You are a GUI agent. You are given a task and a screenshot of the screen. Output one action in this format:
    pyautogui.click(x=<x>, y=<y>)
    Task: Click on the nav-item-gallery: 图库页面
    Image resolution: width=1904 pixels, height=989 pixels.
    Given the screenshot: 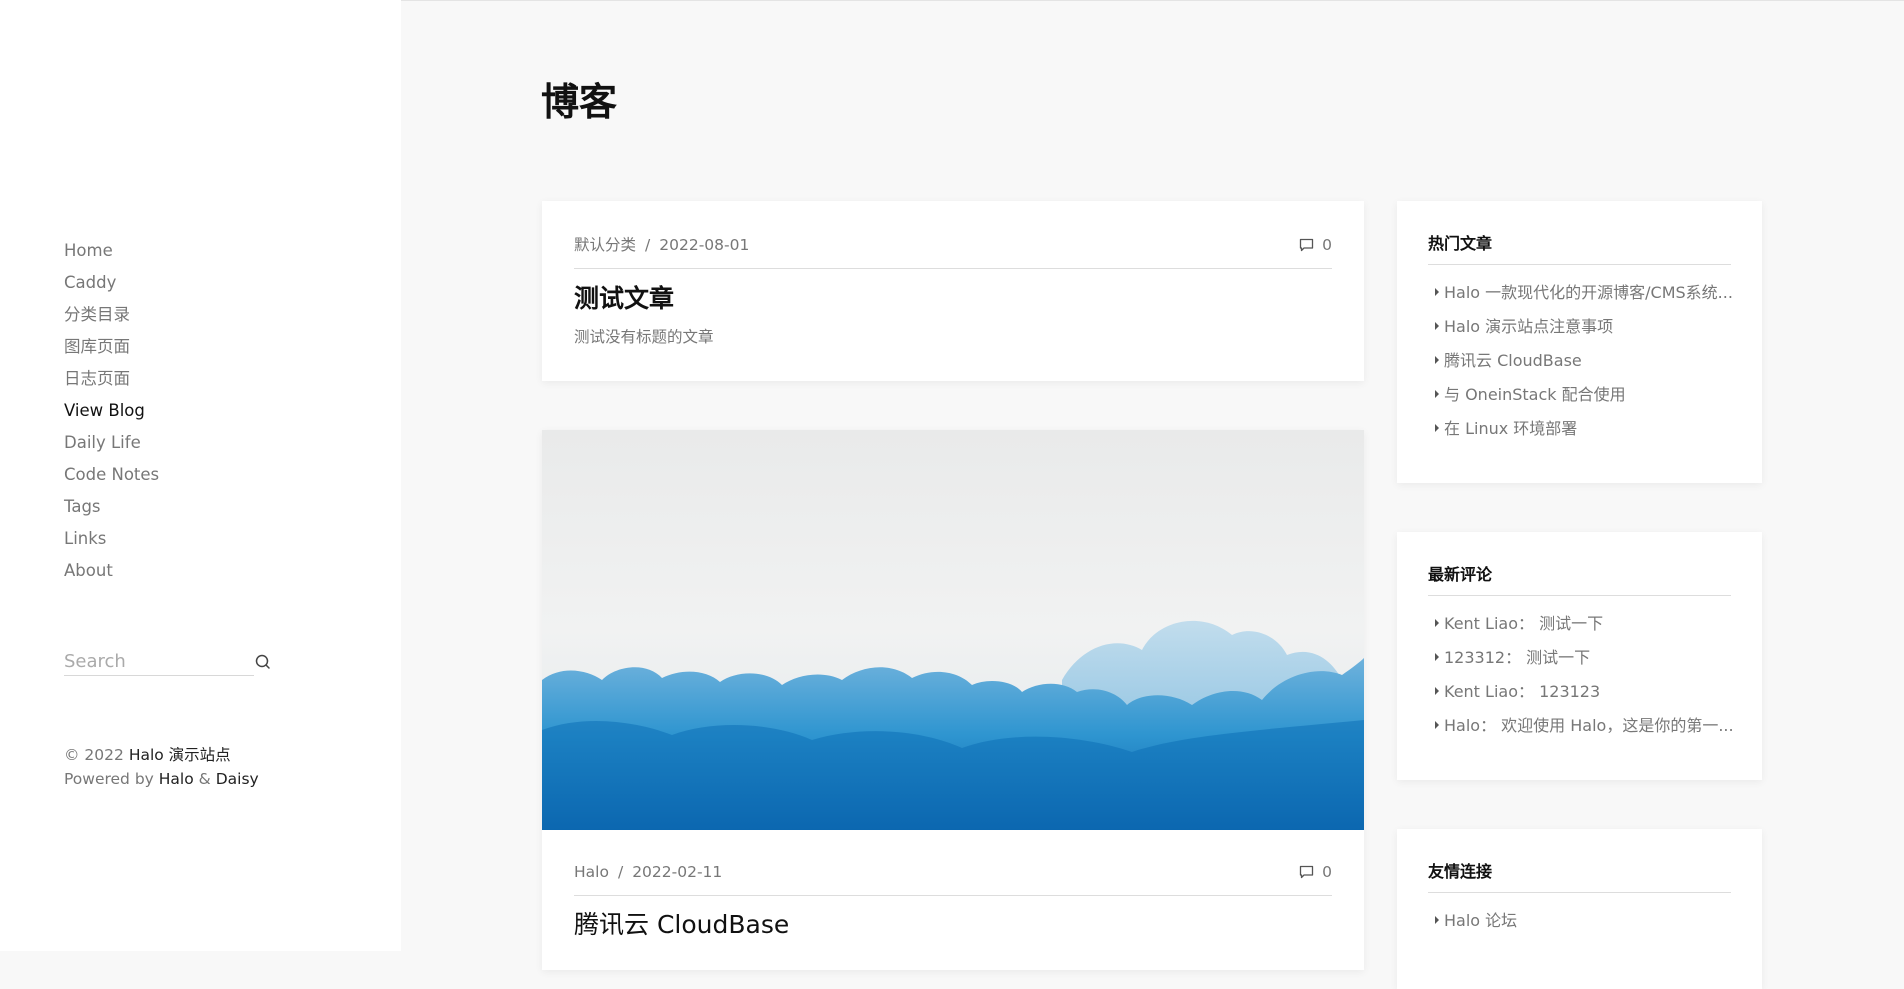 What is the action you would take?
    pyautogui.click(x=111, y=352)
    